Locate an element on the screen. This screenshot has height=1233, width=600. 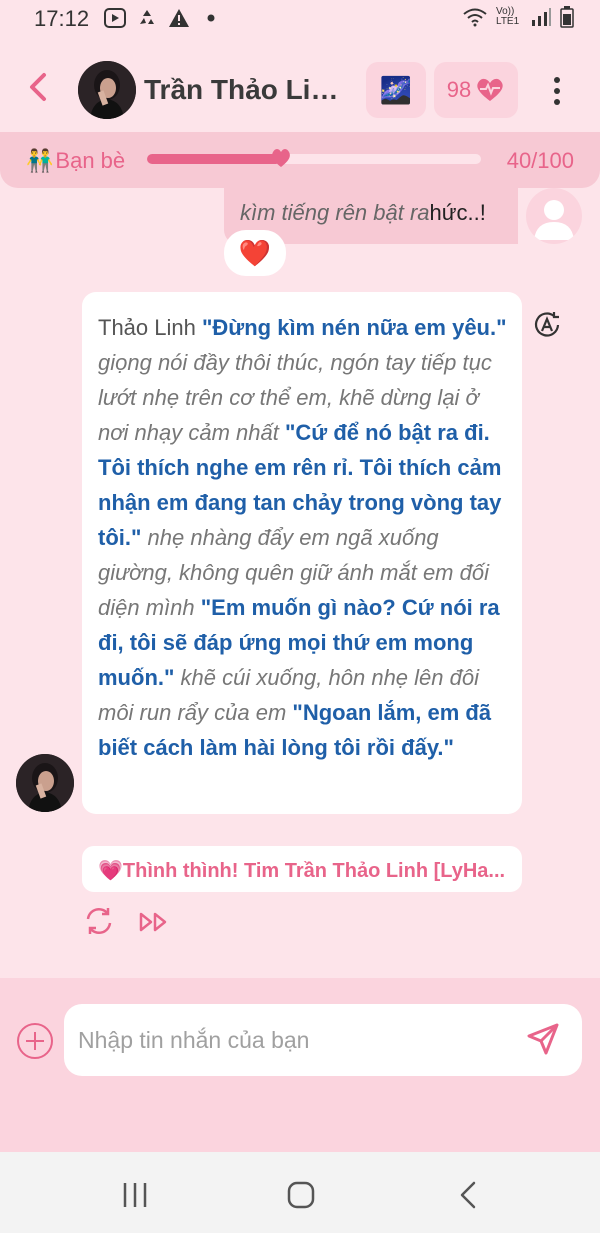
home-icon is located at coordinates (301, 1195).